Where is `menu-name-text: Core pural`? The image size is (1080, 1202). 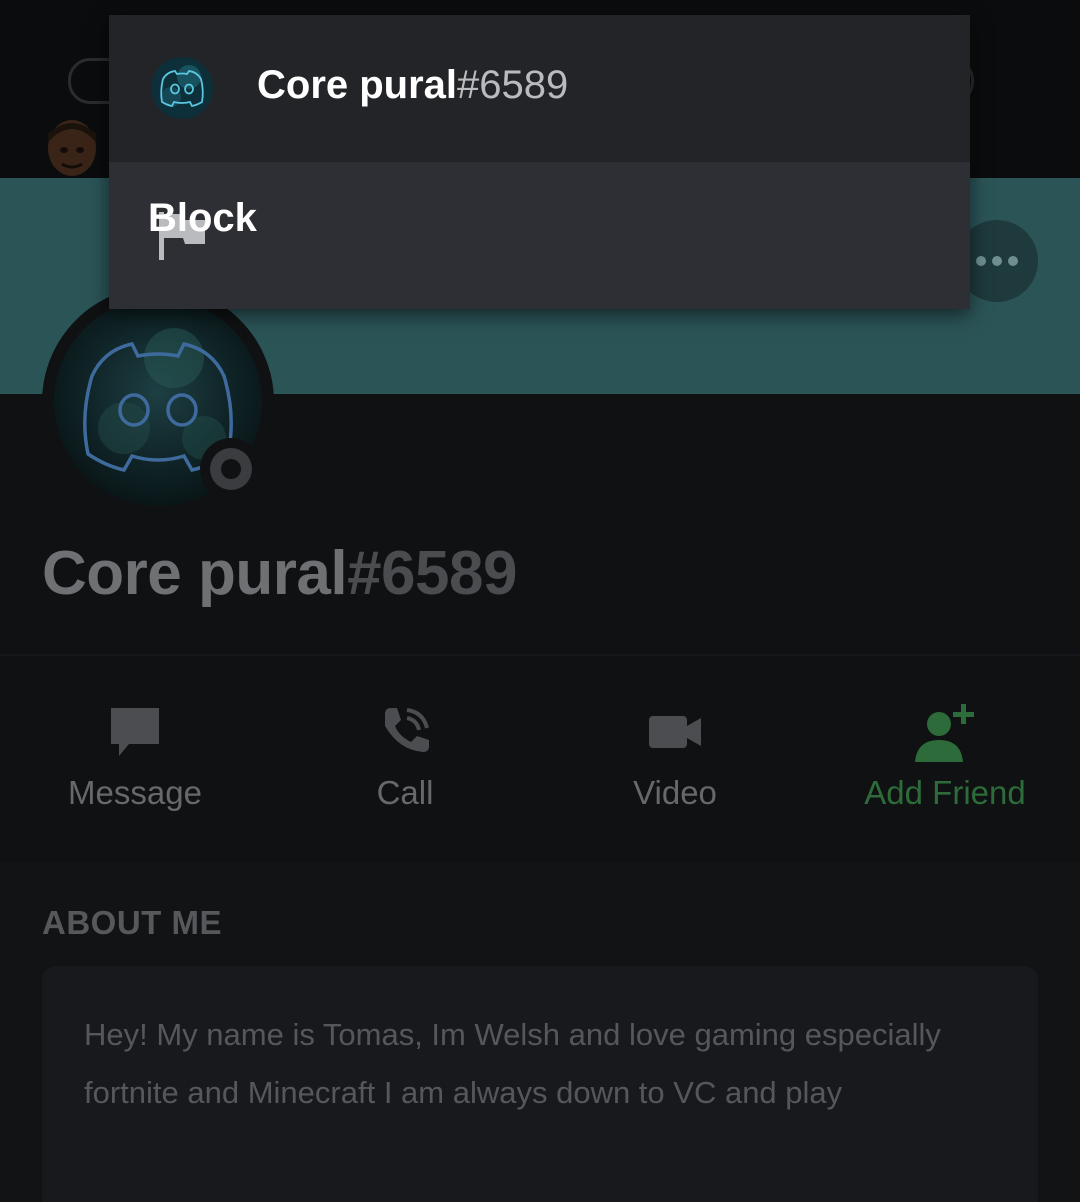 menu-name-text: Core pural is located at coordinates (357, 85).